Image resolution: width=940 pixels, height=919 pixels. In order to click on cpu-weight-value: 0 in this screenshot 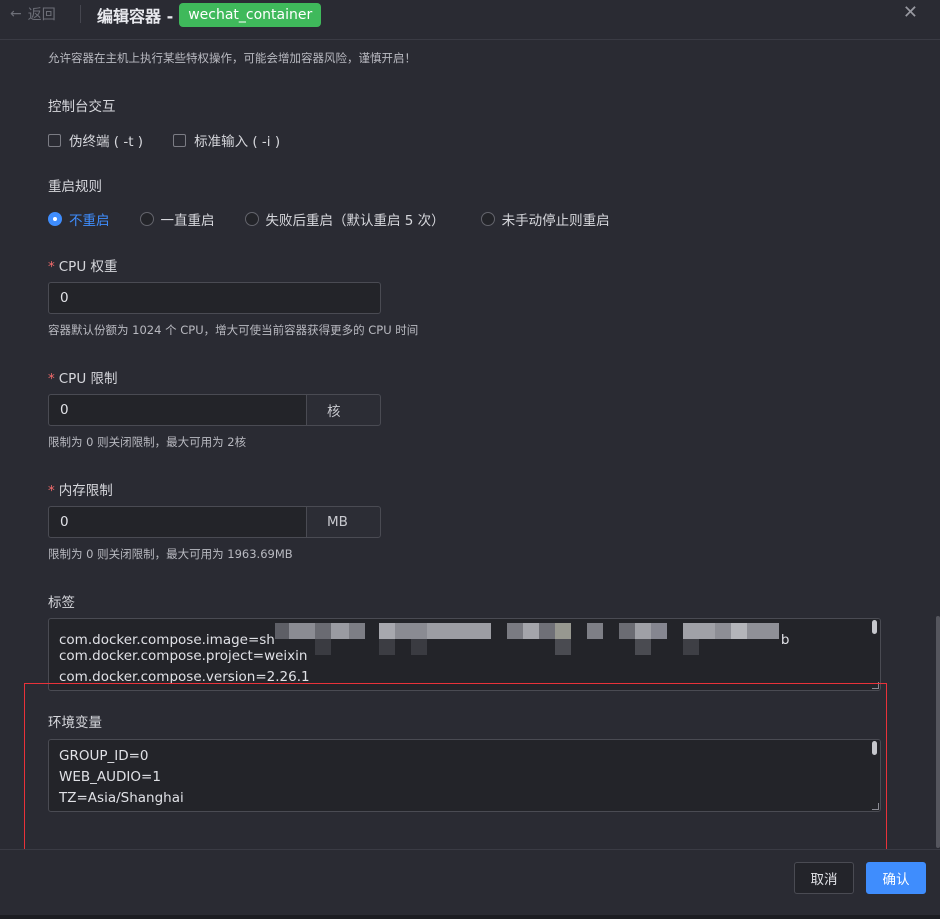, I will do `click(64, 298)`.